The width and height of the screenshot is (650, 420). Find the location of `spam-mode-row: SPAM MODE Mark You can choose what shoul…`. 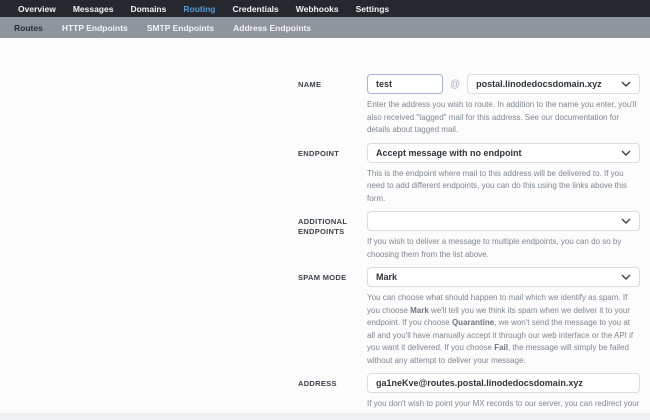

spam-mode-row: SPAM MODE Mark You can choose what shoul… is located at coordinates (469, 317).